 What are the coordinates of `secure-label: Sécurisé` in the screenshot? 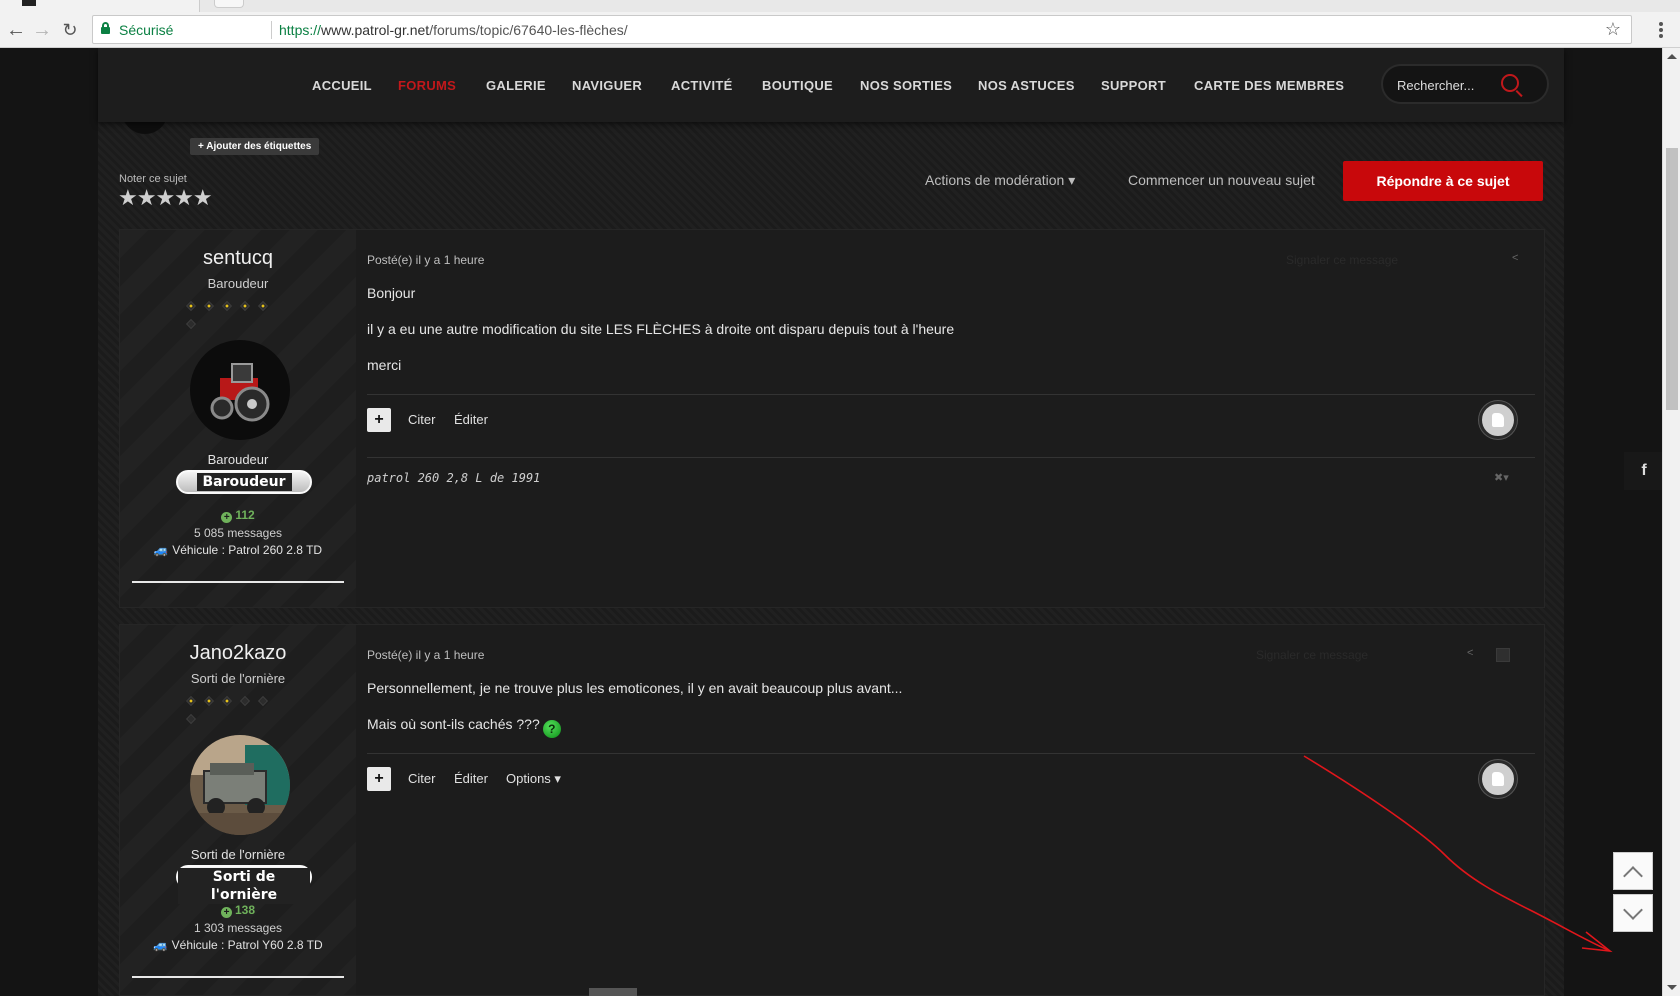 It's located at (146, 30).